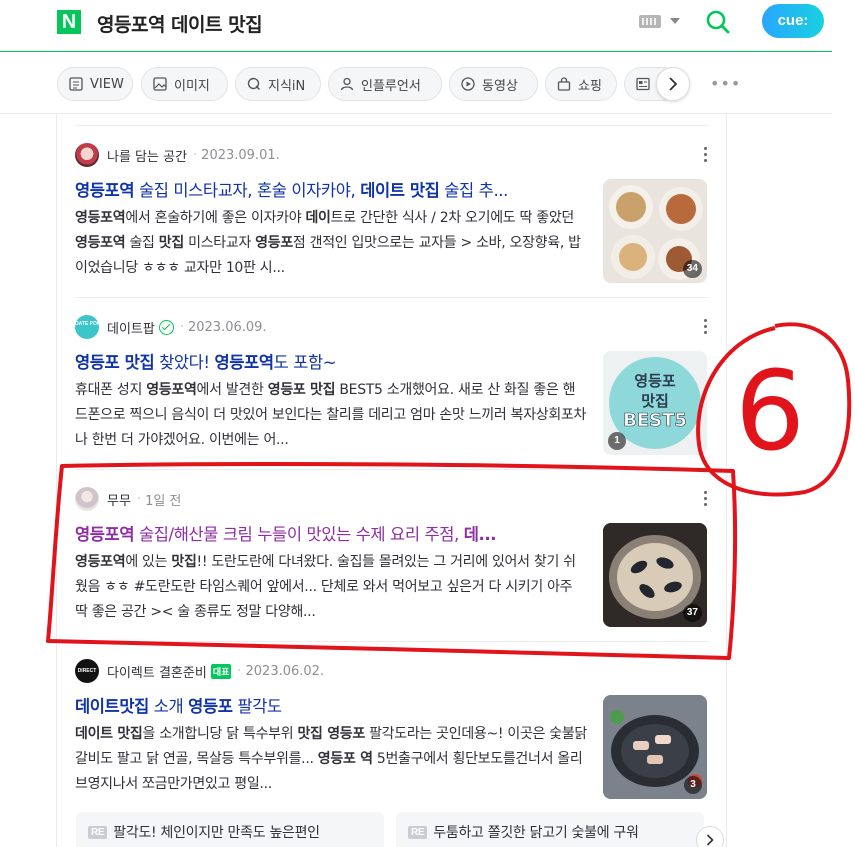 Image resolution: width=855 pixels, height=847 pixels. I want to click on q-icon, so click(253, 83).